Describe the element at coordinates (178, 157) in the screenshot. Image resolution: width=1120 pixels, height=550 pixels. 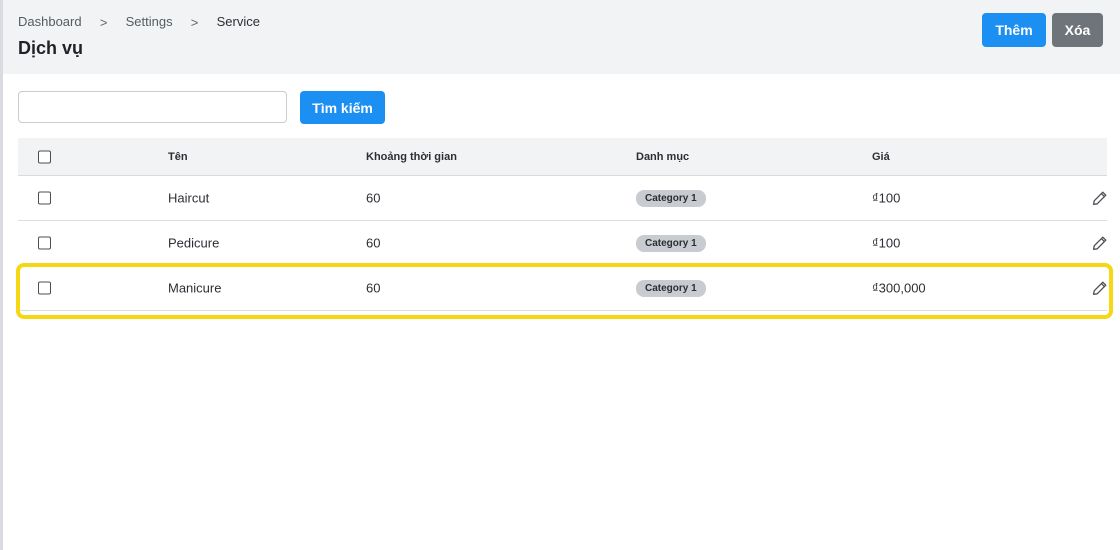
I see `column-header-name: Tên` at that location.